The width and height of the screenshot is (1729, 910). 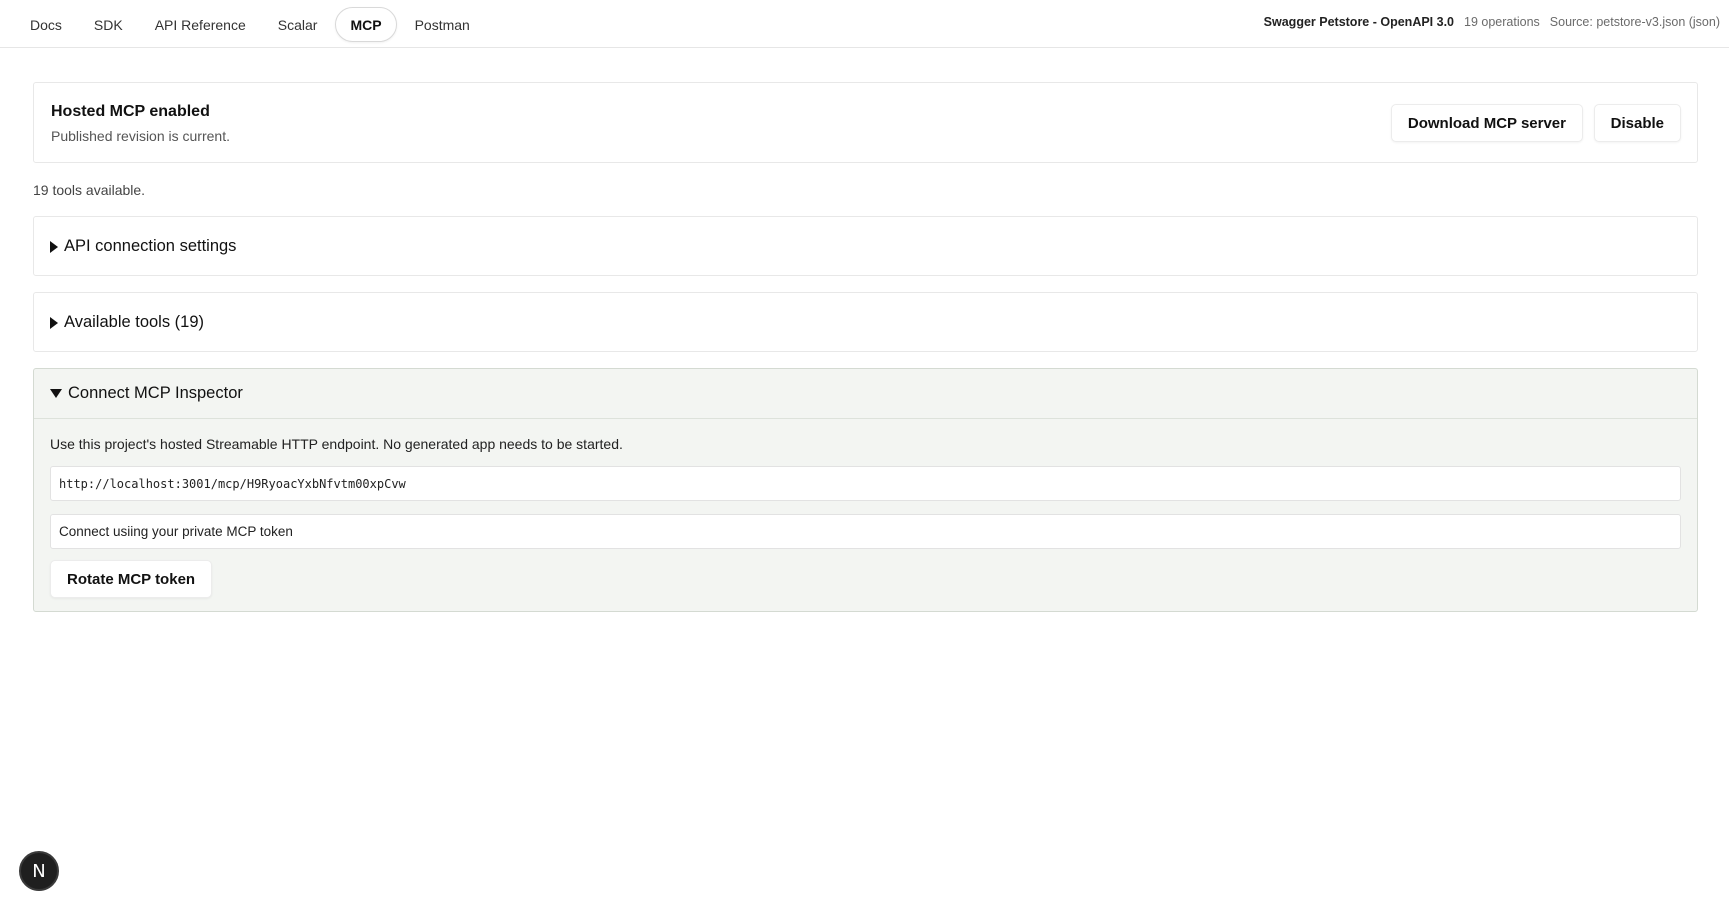 I want to click on badge-letter: N, so click(x=39, y=871).